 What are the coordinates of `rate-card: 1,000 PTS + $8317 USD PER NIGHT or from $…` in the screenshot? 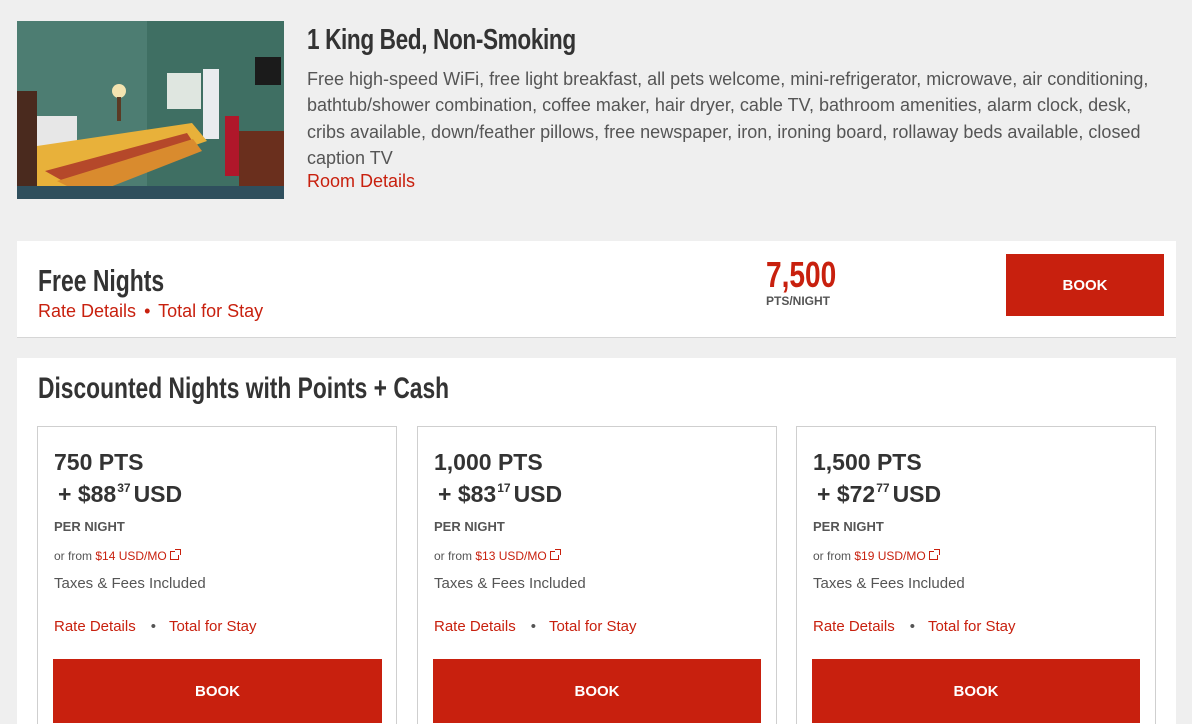 It's located at (597, 575).